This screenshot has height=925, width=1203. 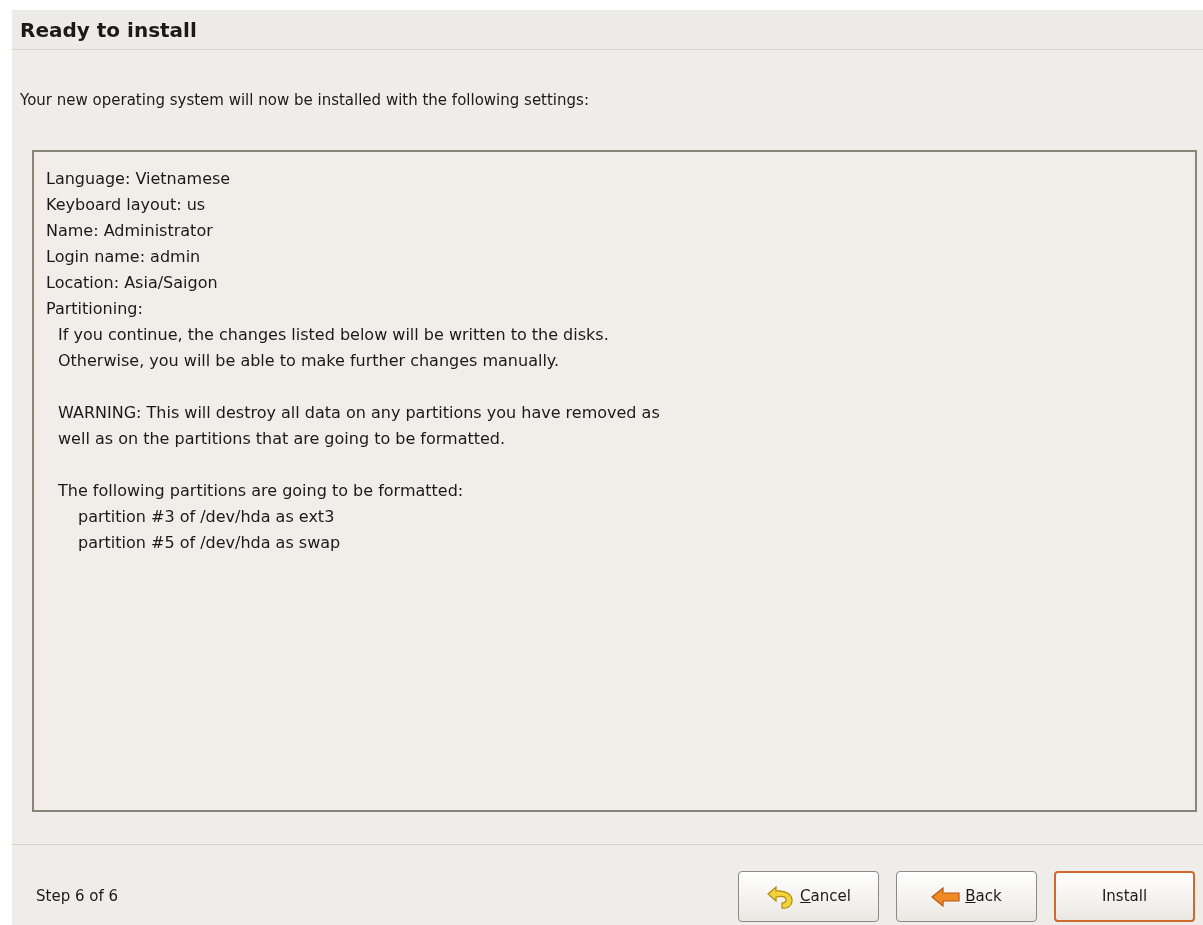 I want to click on summary-line: Keyboard layout: us, so click(x=126, y=205).